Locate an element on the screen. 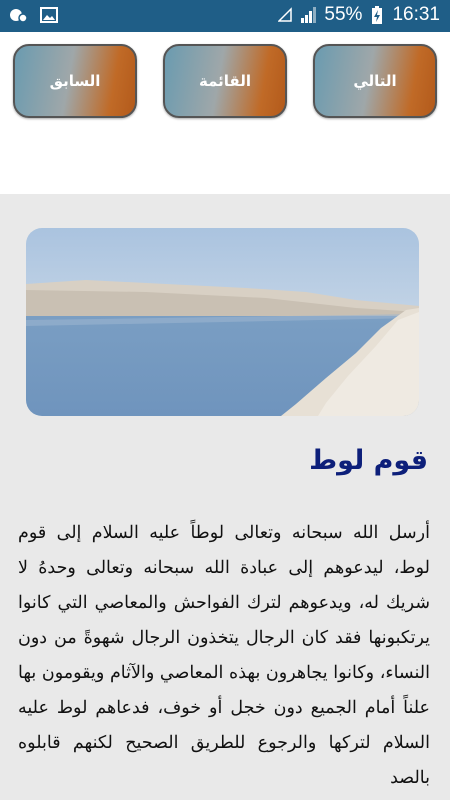 The height and width of the screenshot is (800, 450). battery-charging-icon is located at coordinates (377, 15).